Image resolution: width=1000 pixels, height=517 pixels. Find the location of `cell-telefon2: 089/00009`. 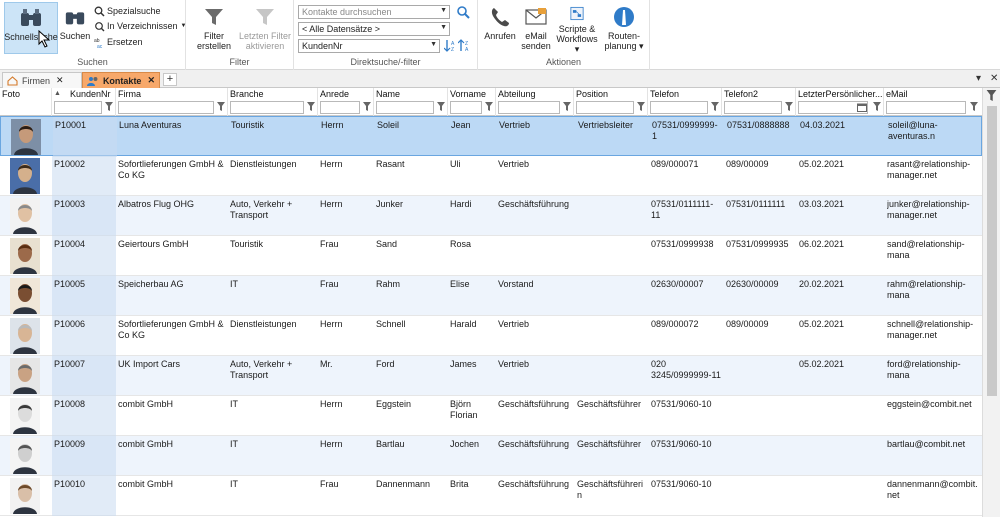

cell-telefon2: 089/00009 is located at coordinates (760, 336).